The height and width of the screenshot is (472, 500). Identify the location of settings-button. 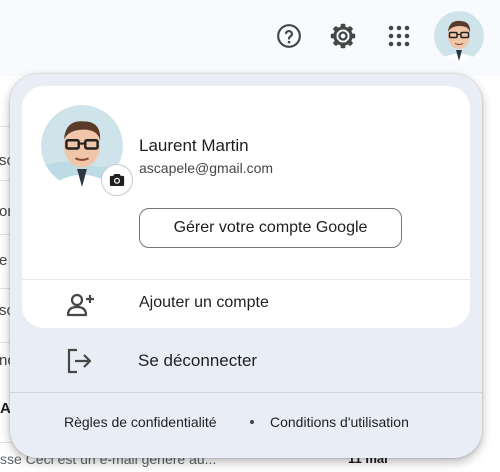
(343, 36).